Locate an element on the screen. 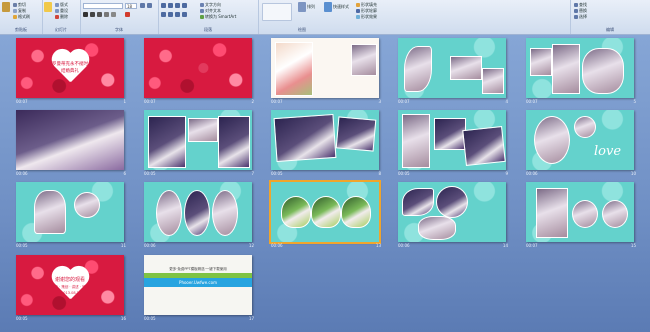 The image size is (650, 332). slide-number: 11 is located at coordinates (123, 245).